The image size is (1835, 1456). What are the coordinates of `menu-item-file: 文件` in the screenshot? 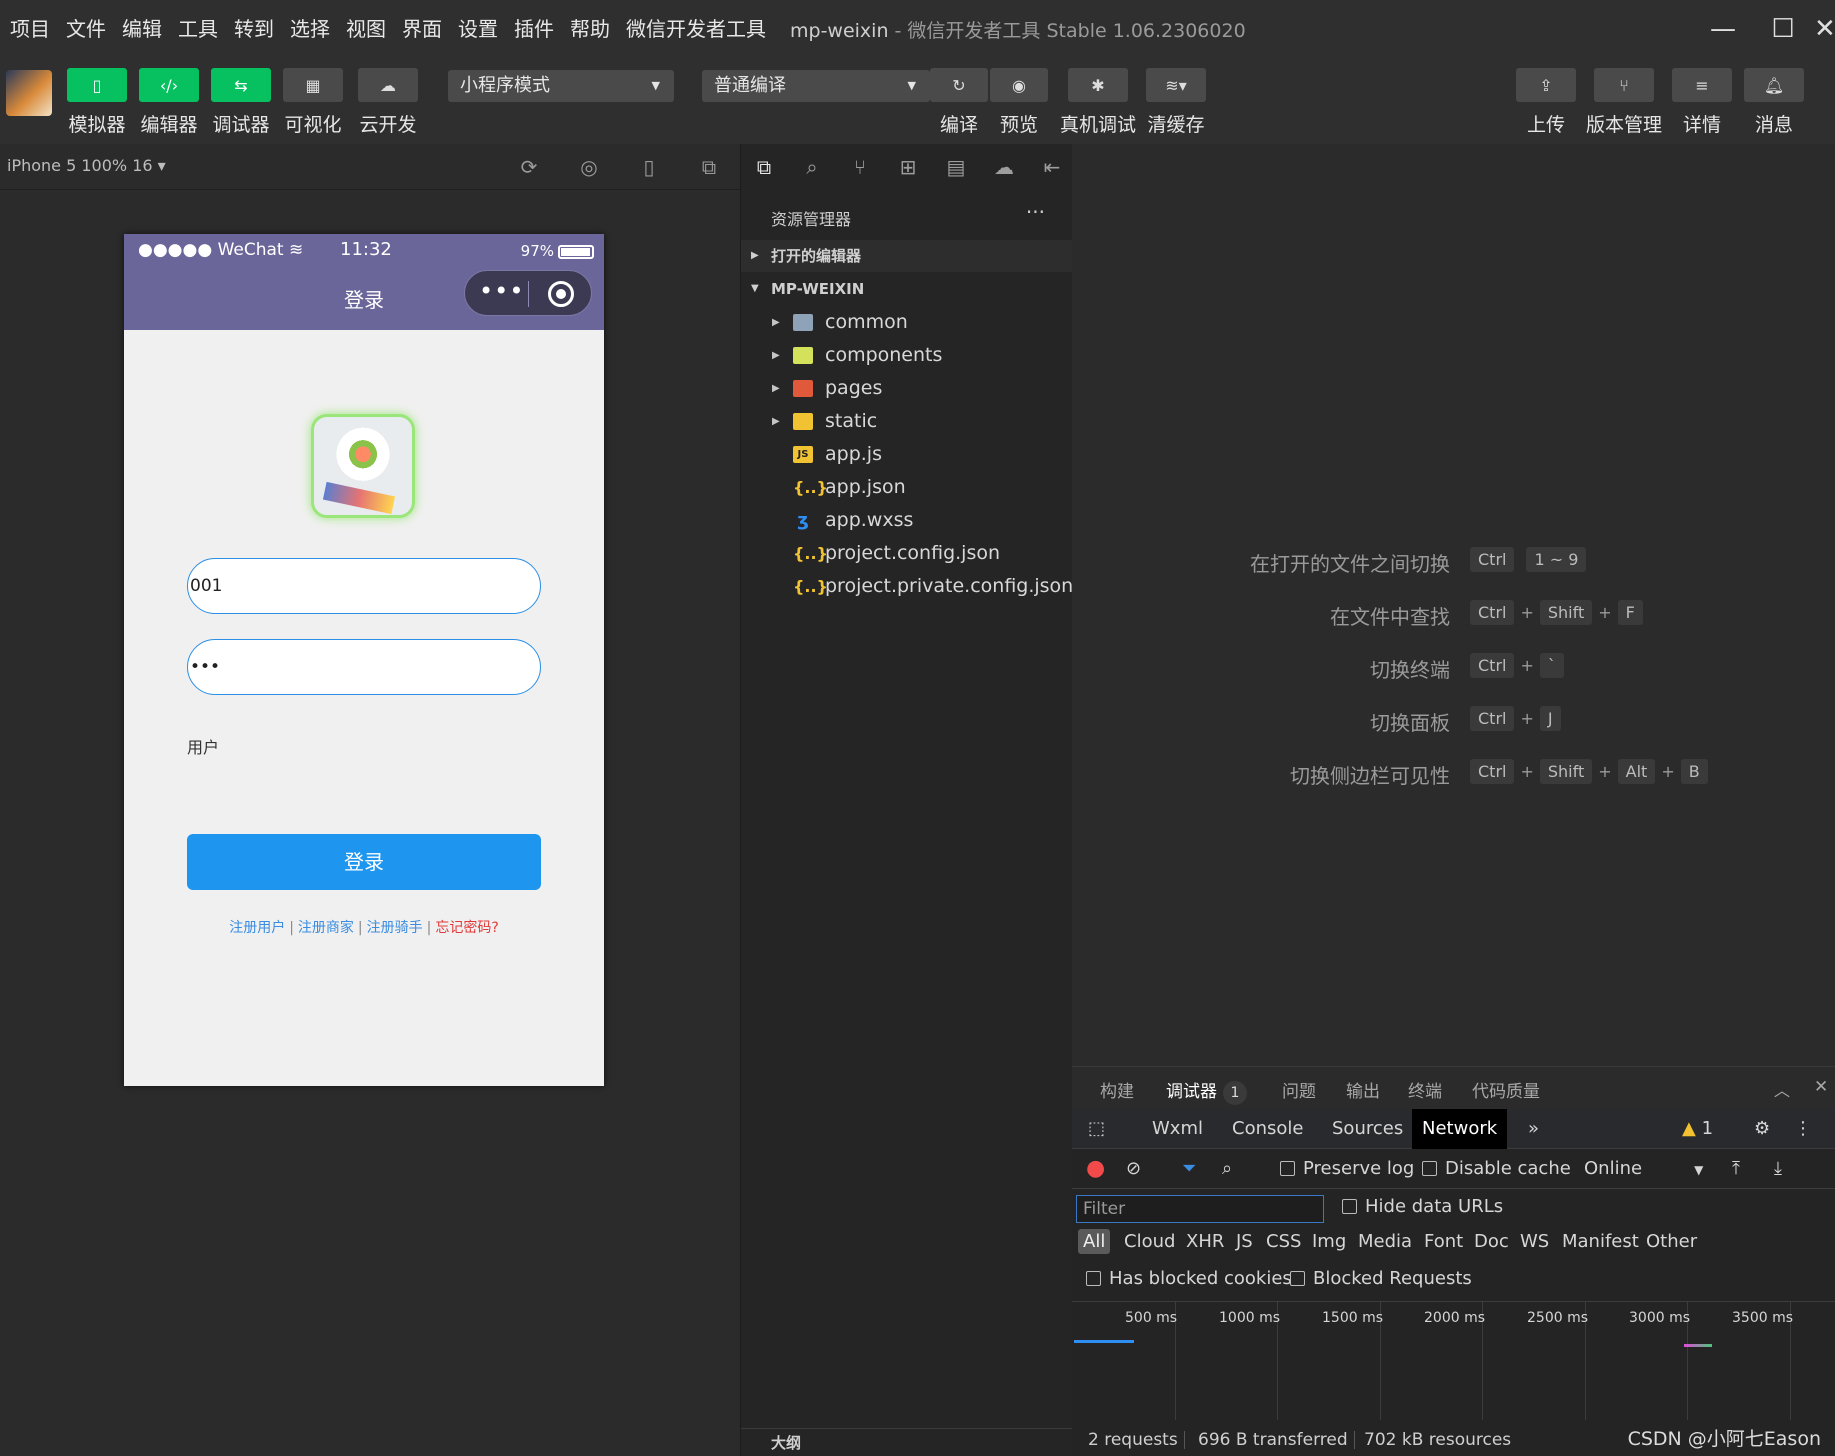 It's located at (86, 29).